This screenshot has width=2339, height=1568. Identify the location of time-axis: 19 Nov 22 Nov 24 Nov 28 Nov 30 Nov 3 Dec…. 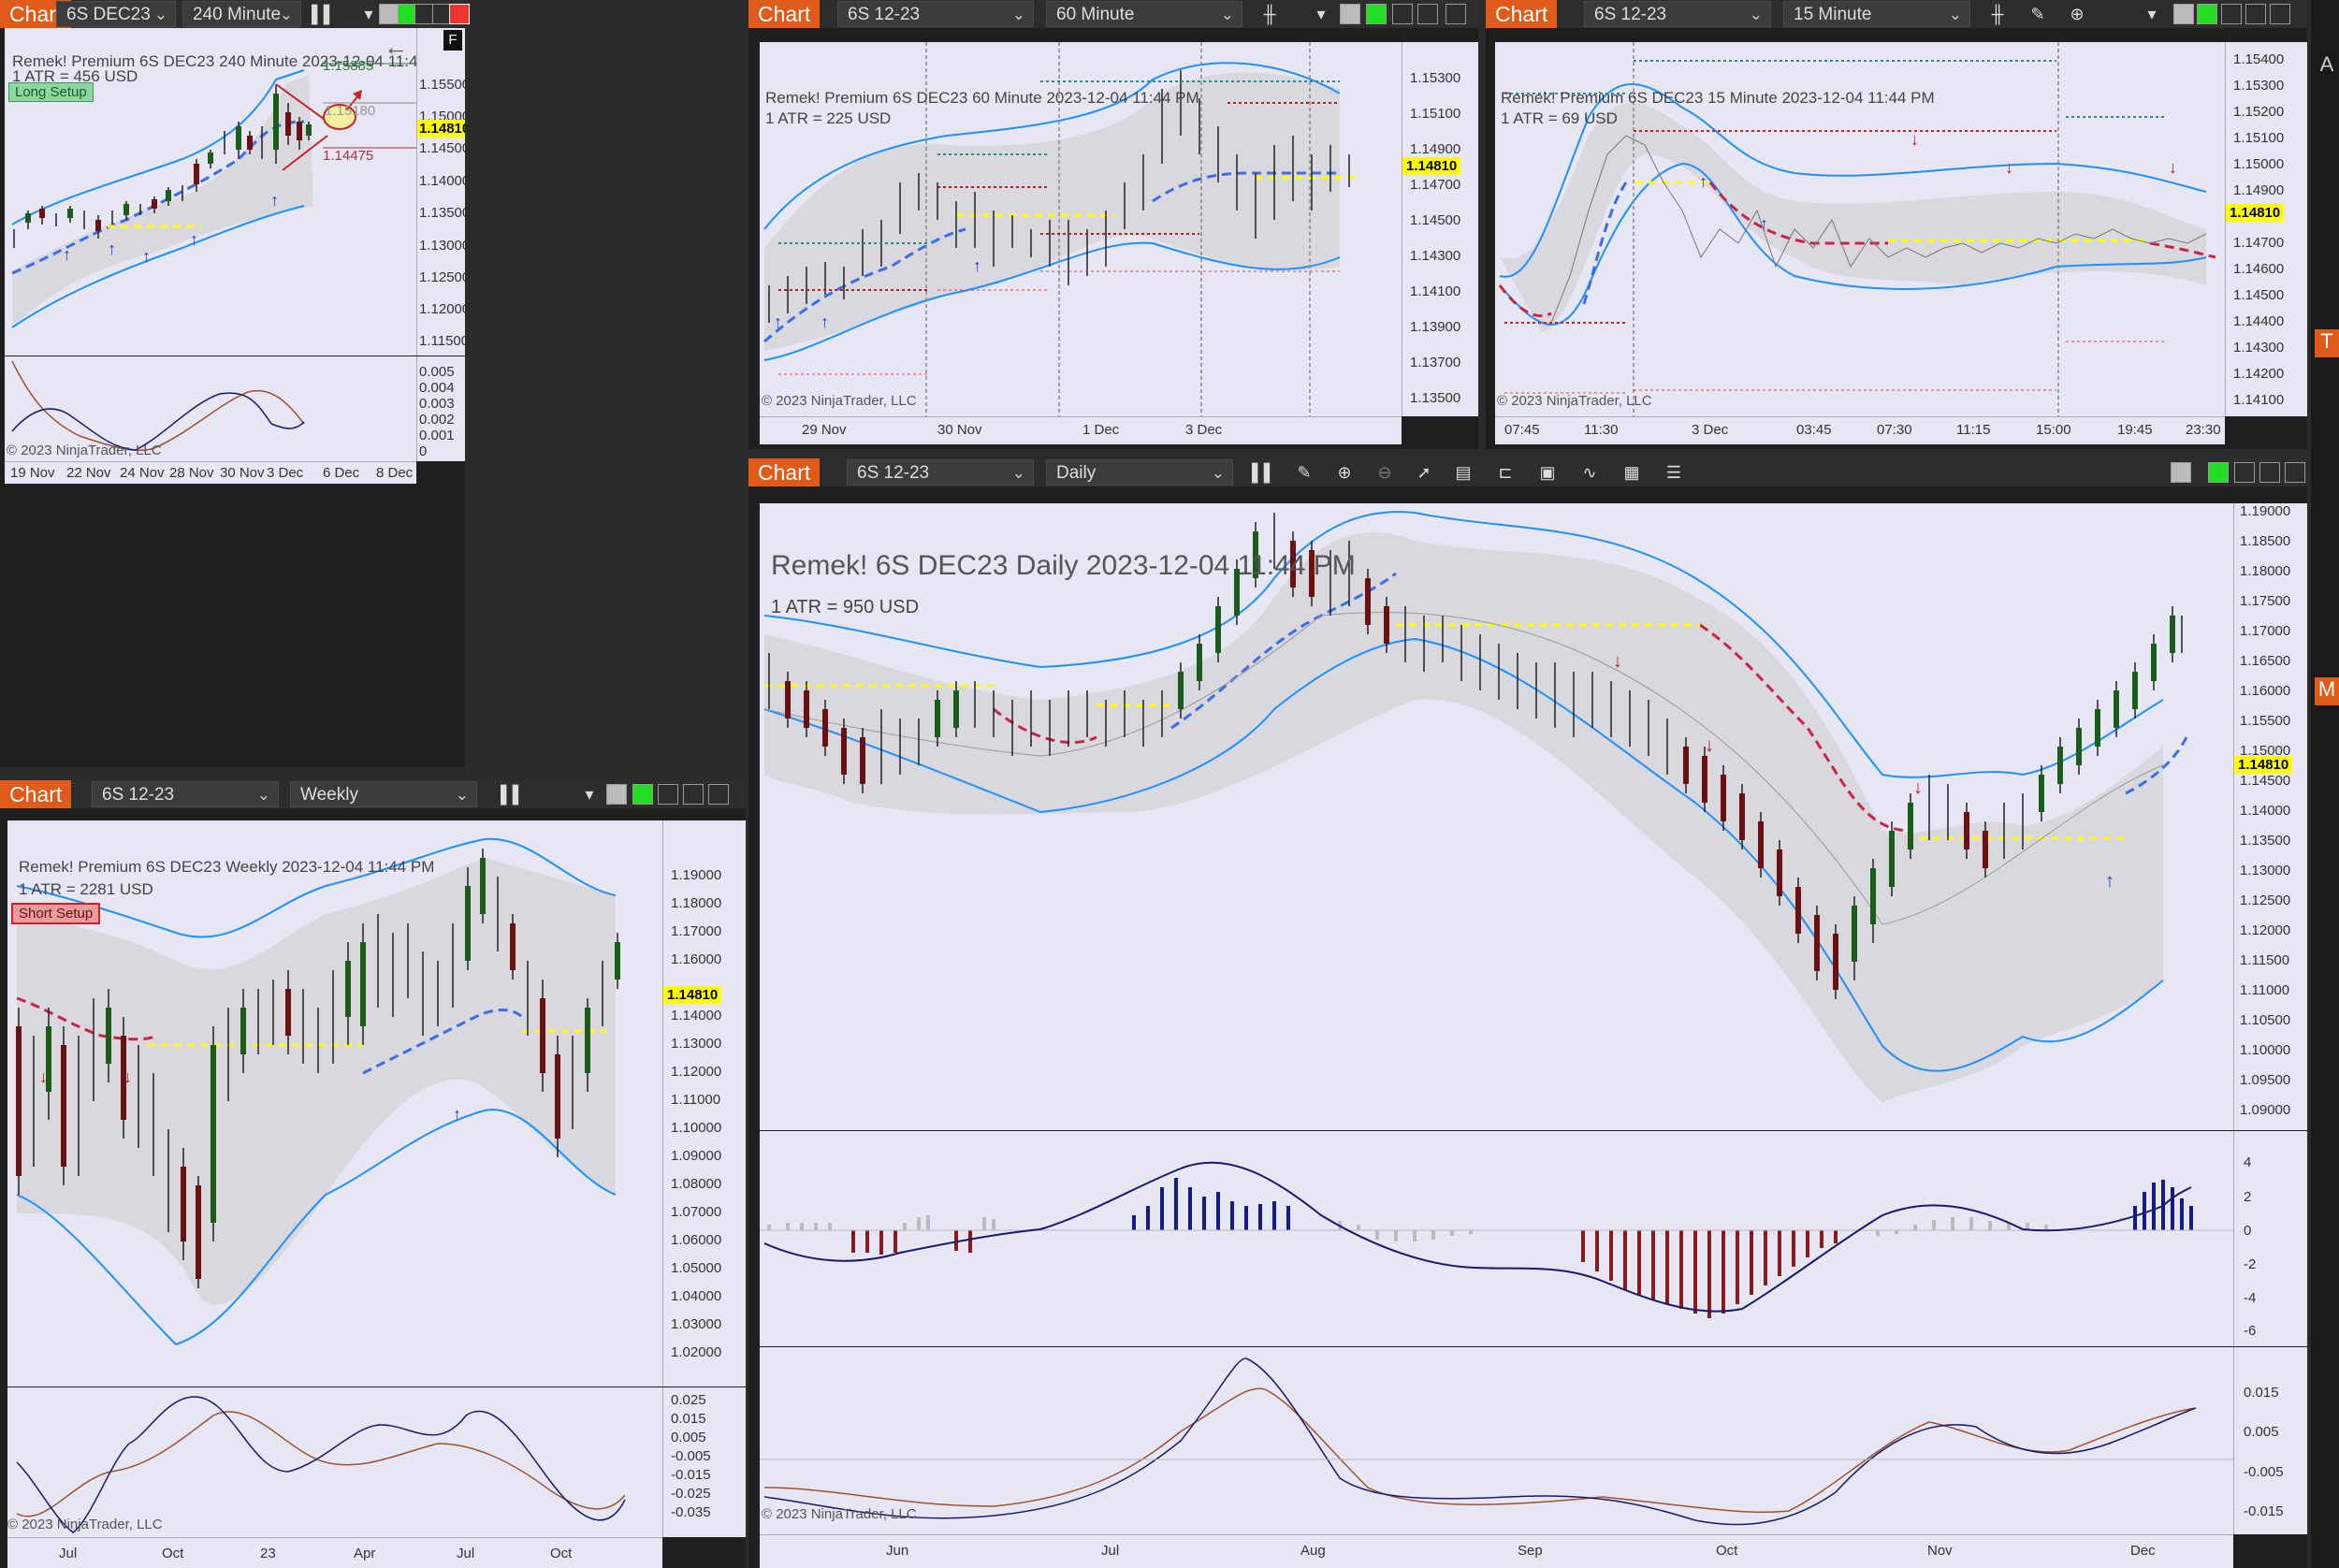
(210, 472).